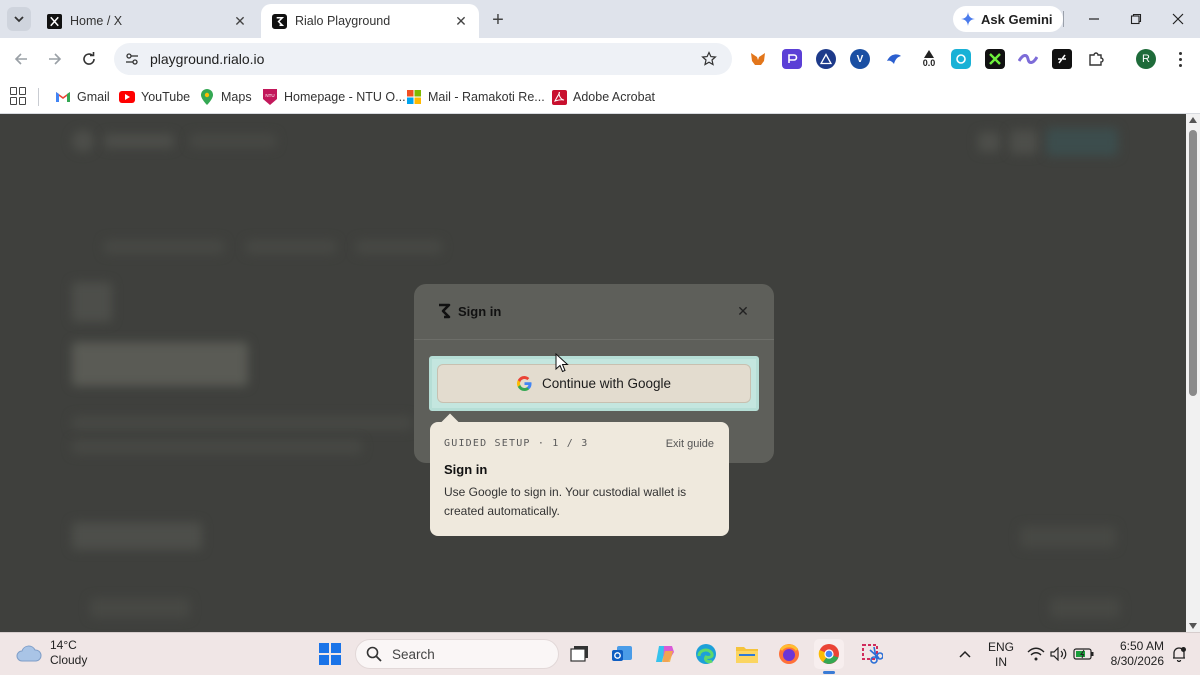 This screenshot has width=1200, height=675. What do you see at coordinates (139, 141) in the screenshot?
I see `background-nav-blur` at bounding box center [139, 141].